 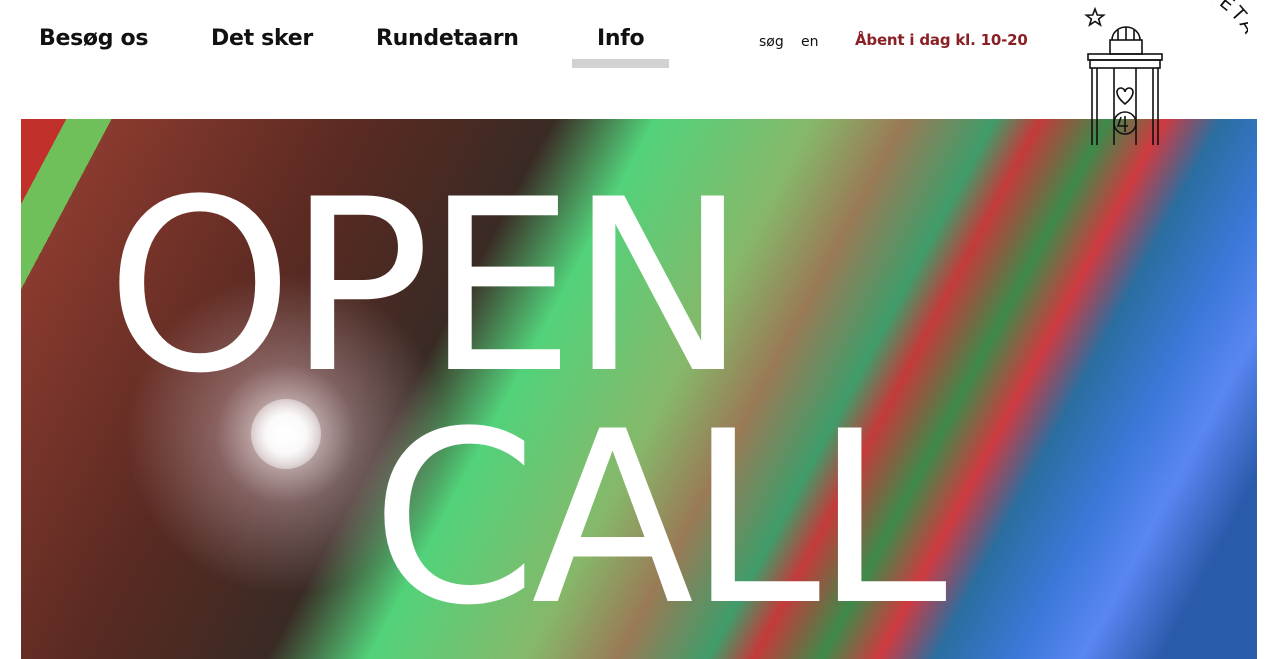 I want to click on nav-item-besog-os: Besøg os, so click(x=93, y=38).